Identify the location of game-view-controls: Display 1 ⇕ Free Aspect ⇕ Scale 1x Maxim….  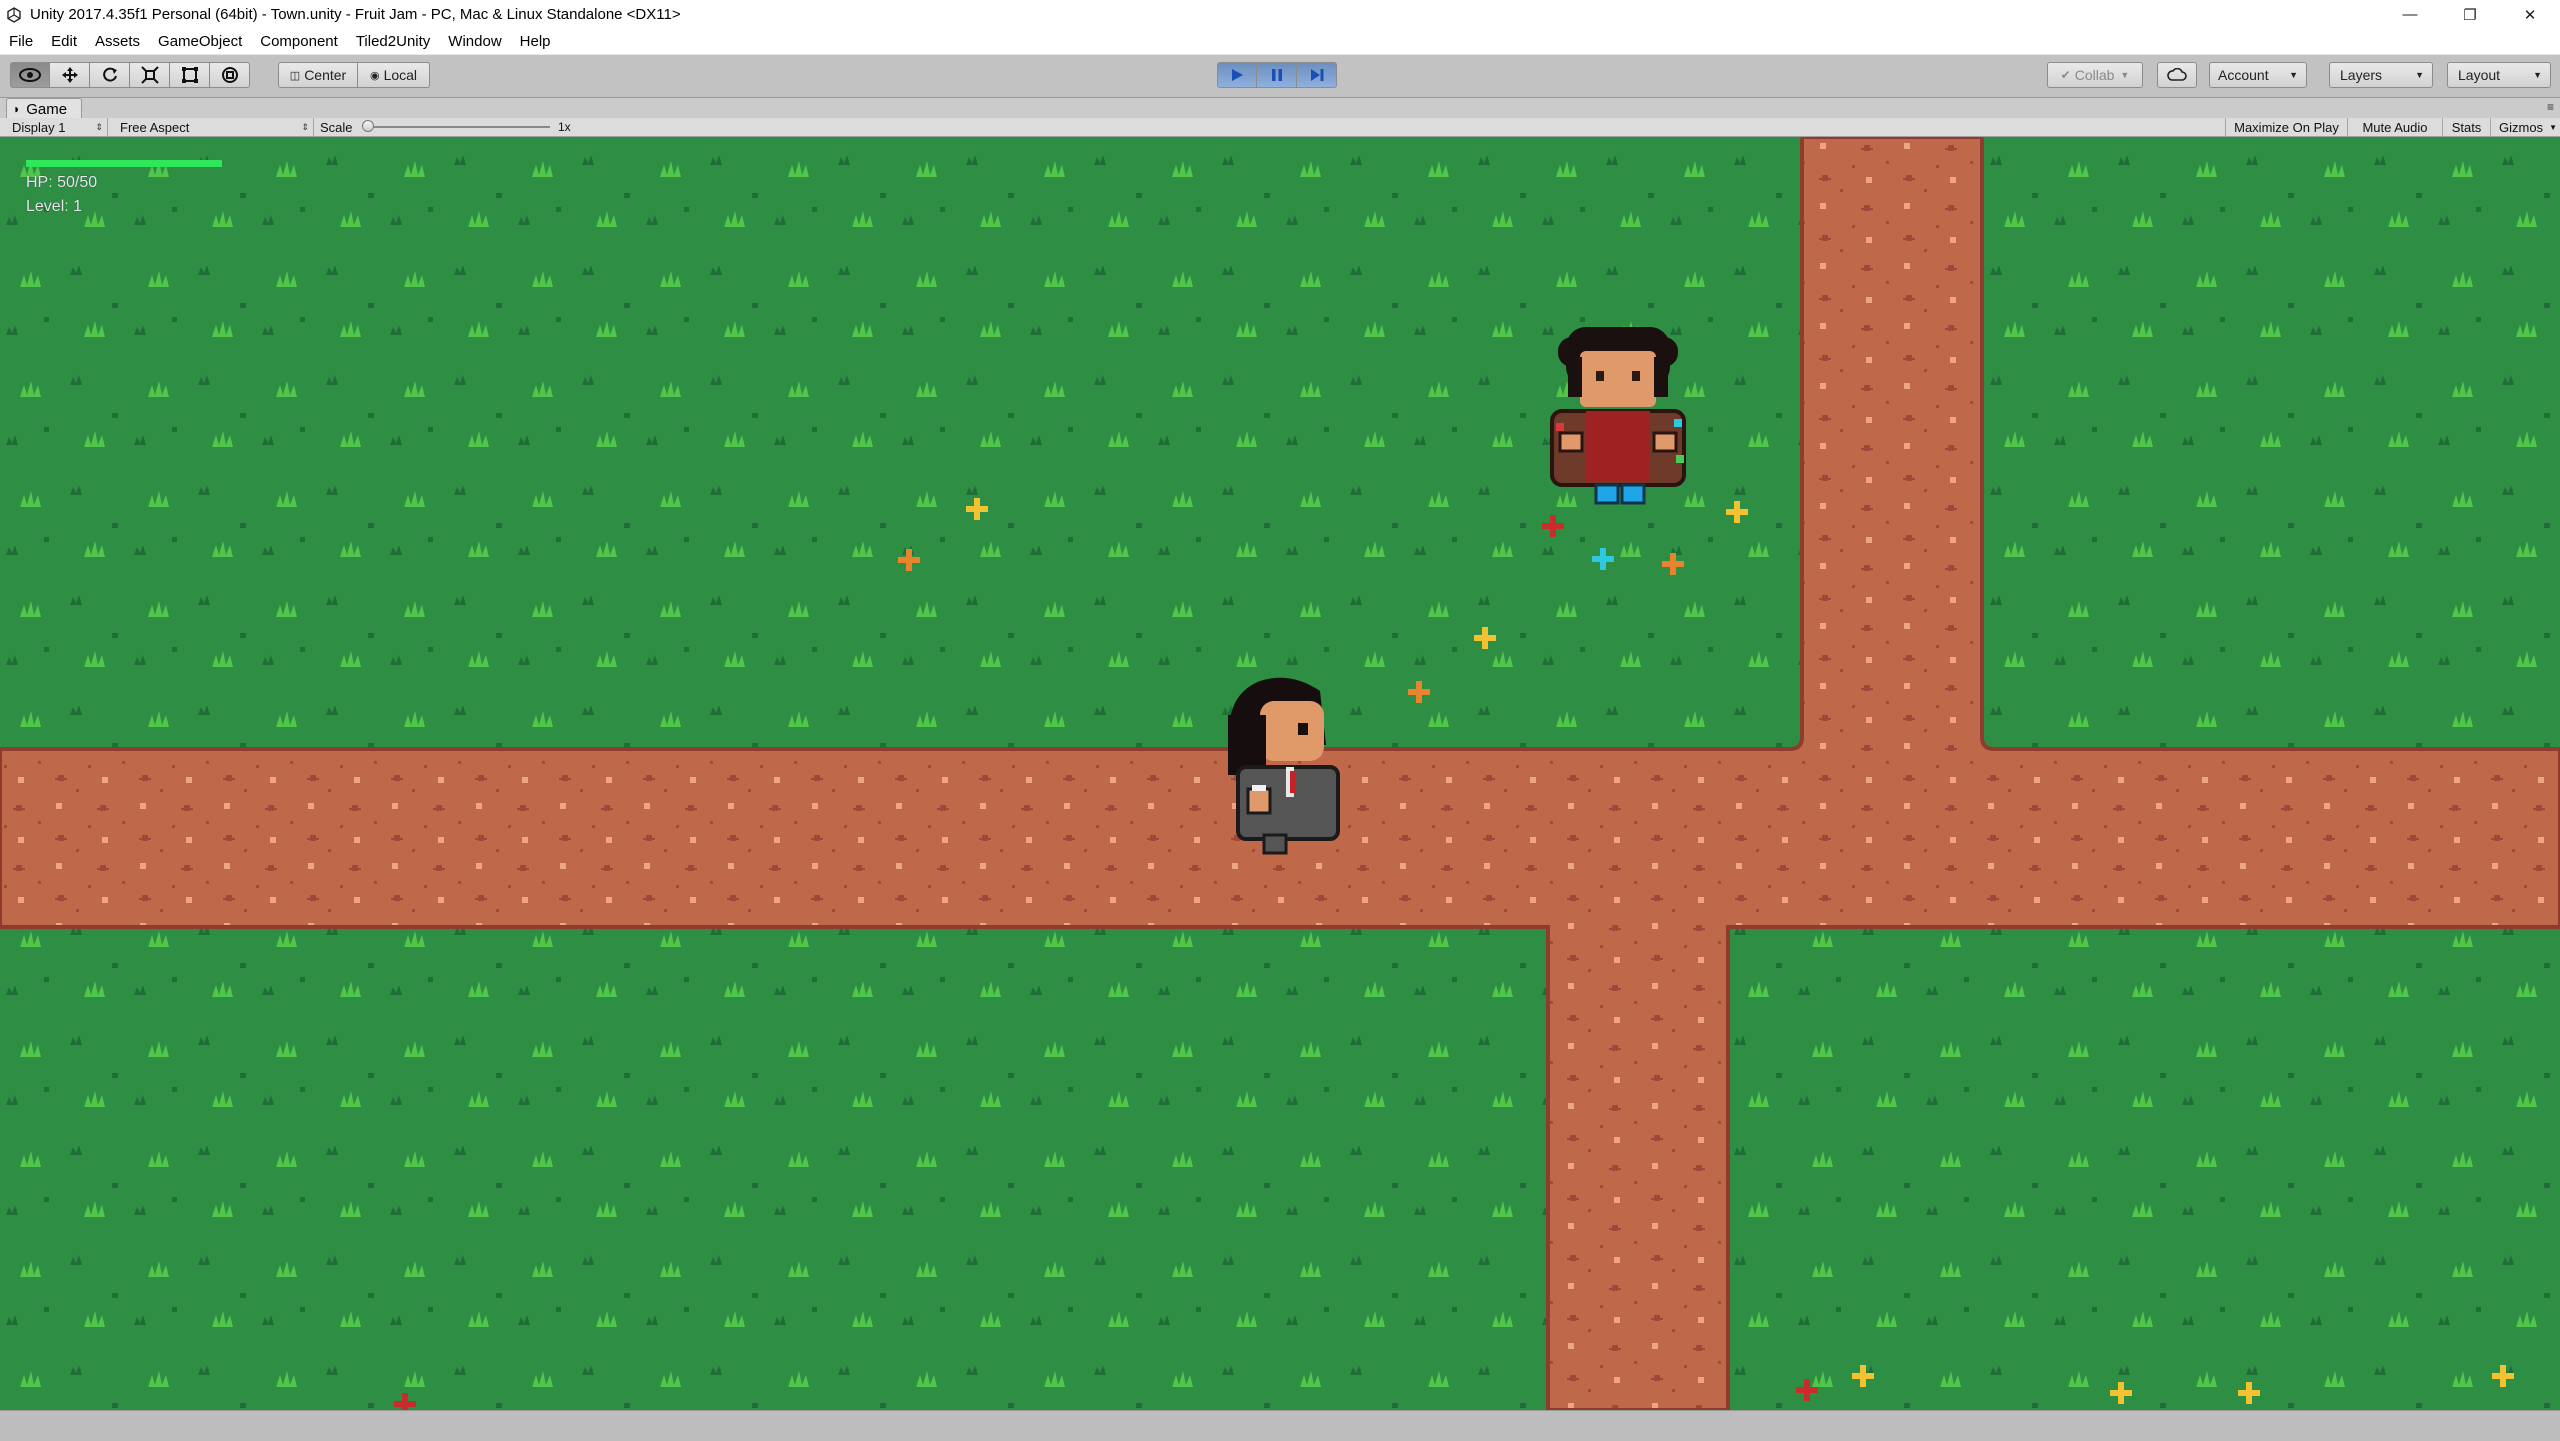
(1280, 127).